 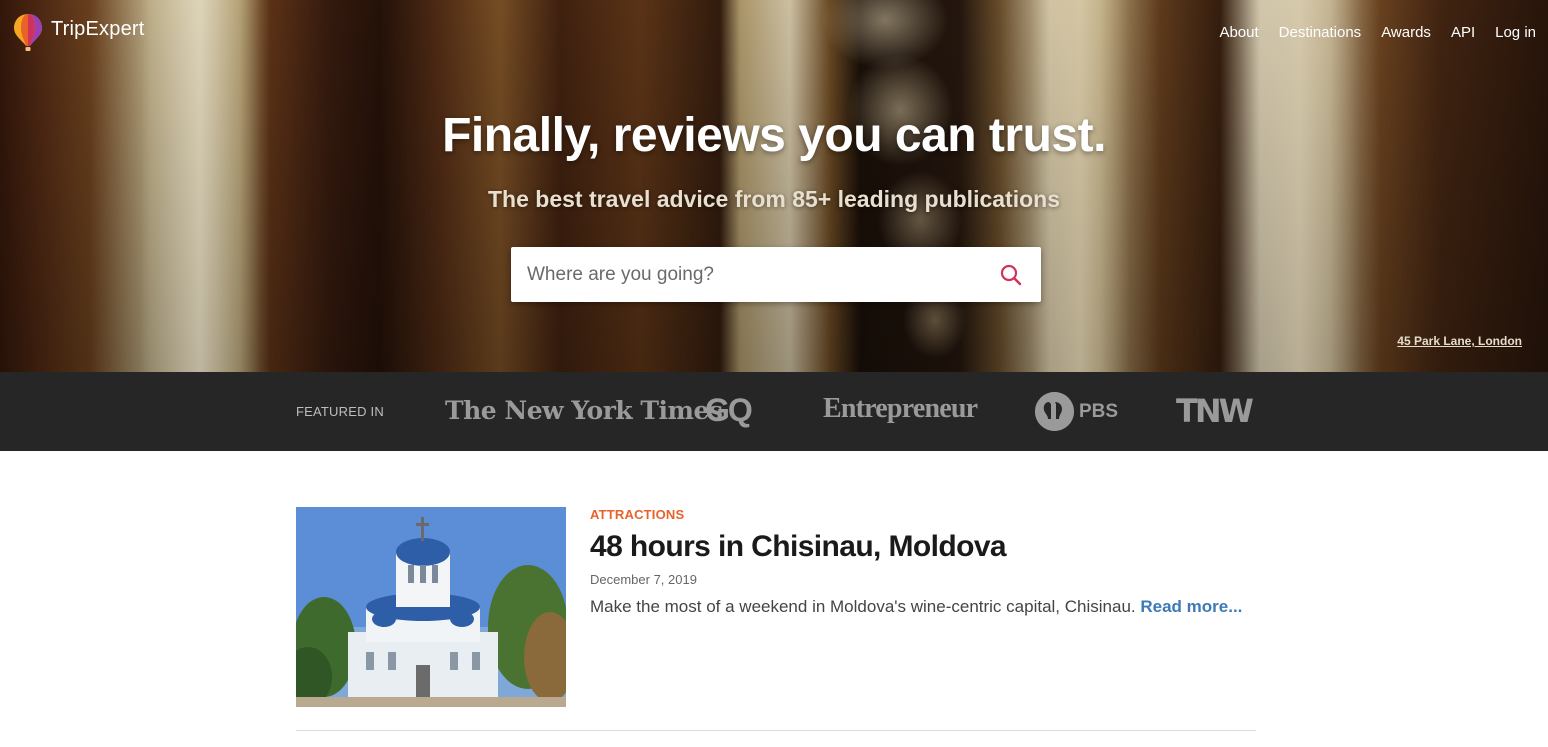 What do you see at coordinates (28, 32) in the screenshot?
I see `hot-air-balloon-icon` at bounding box center [28, 32].